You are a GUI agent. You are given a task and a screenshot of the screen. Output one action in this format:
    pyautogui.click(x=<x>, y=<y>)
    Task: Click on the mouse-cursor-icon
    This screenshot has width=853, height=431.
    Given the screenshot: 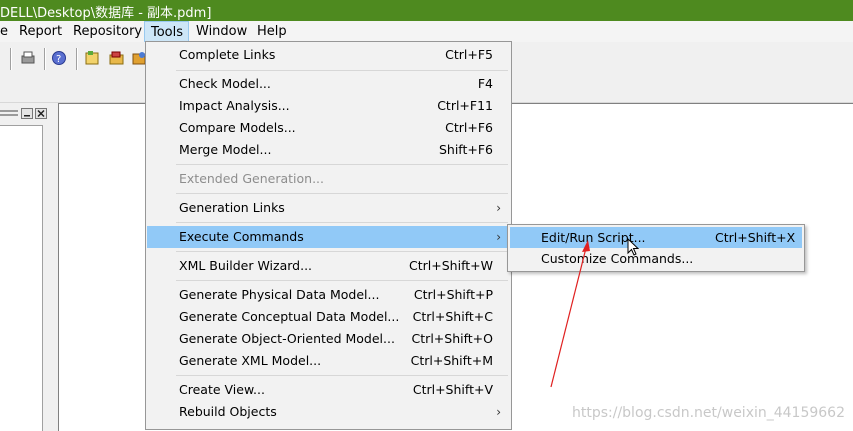 What is the action you would take?
    pyautogui.click(x=633, y=247)
    